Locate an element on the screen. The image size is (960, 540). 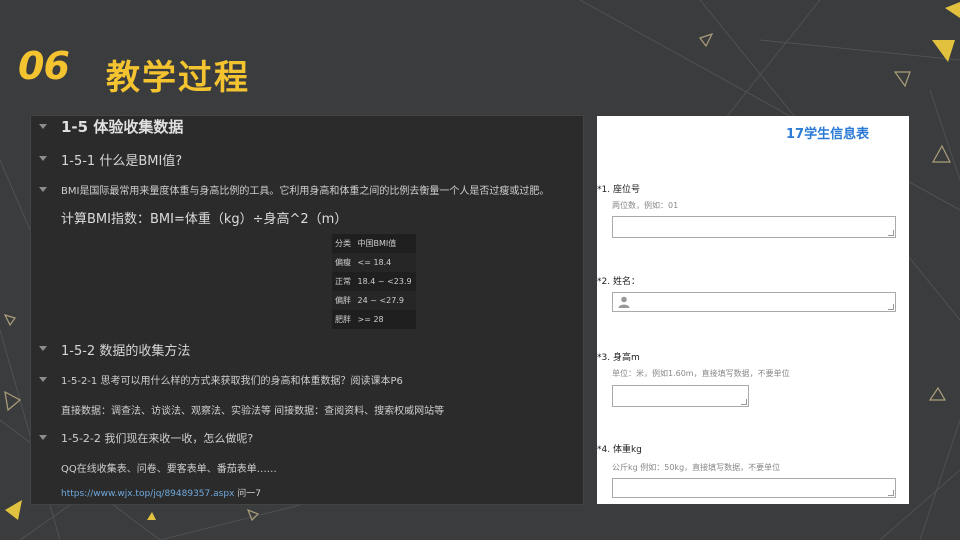
survey-link: https://www.wjx.top/jq/89489357.aspx is located at coordinates (147, 494).